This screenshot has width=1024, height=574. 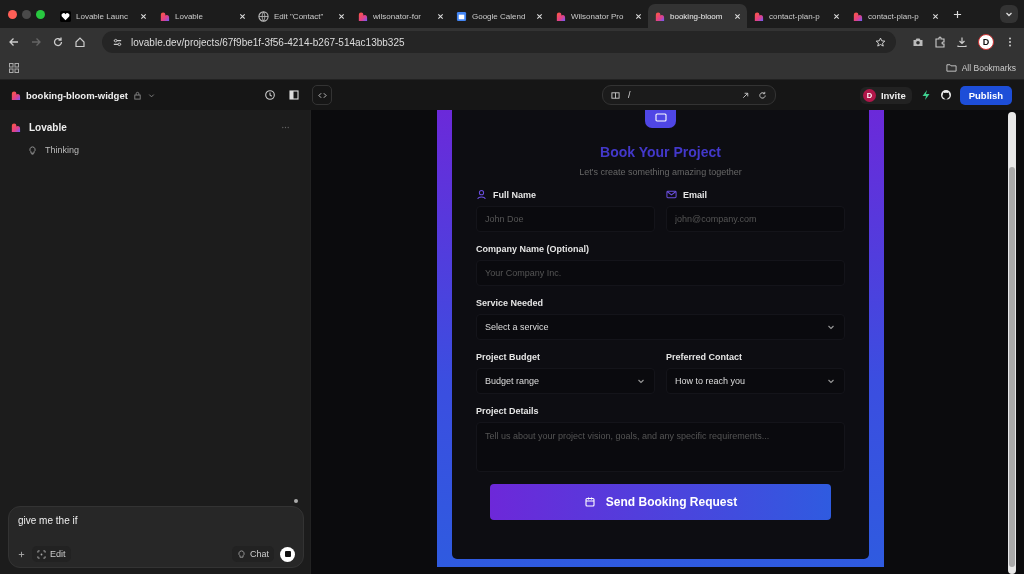 I want to click on star-icon, so click(x=880, y=42).